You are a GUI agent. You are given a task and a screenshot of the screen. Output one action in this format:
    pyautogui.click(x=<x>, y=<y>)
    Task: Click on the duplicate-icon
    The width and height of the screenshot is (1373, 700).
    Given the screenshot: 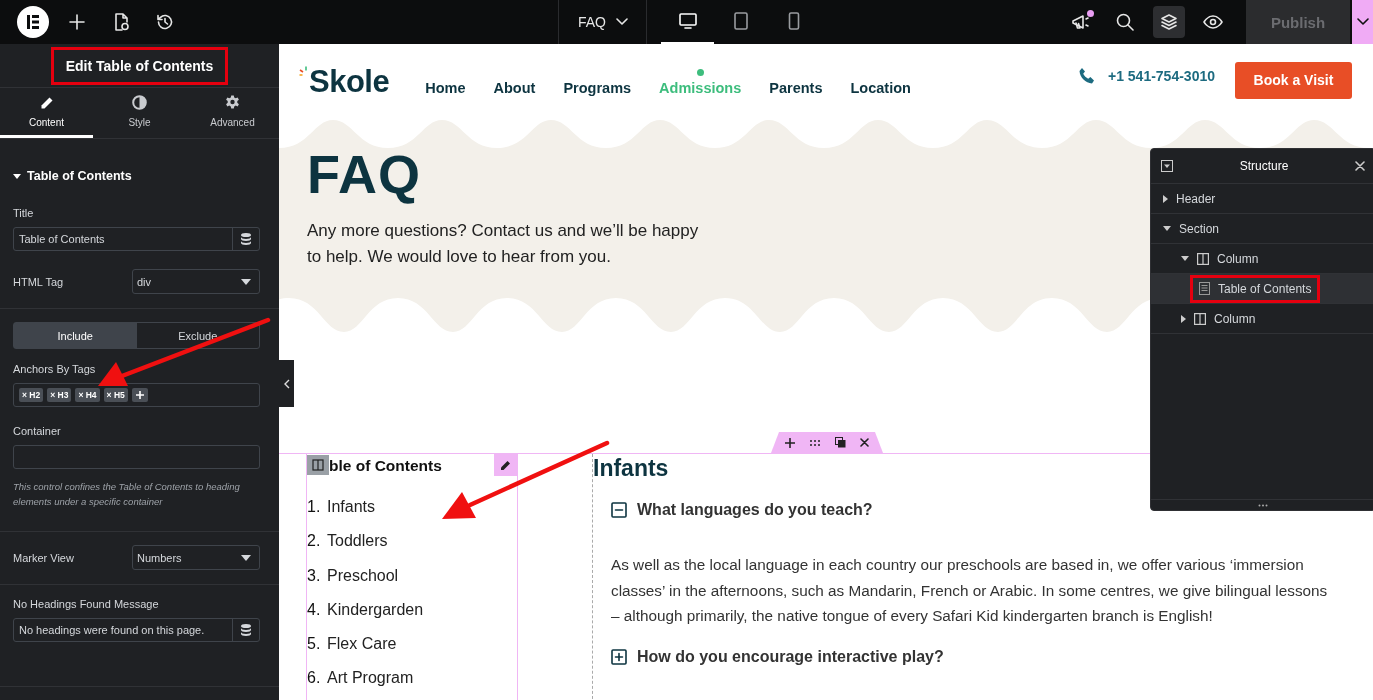 What is the action you would take?
    pyautogui.click(x=840, y=442)
    